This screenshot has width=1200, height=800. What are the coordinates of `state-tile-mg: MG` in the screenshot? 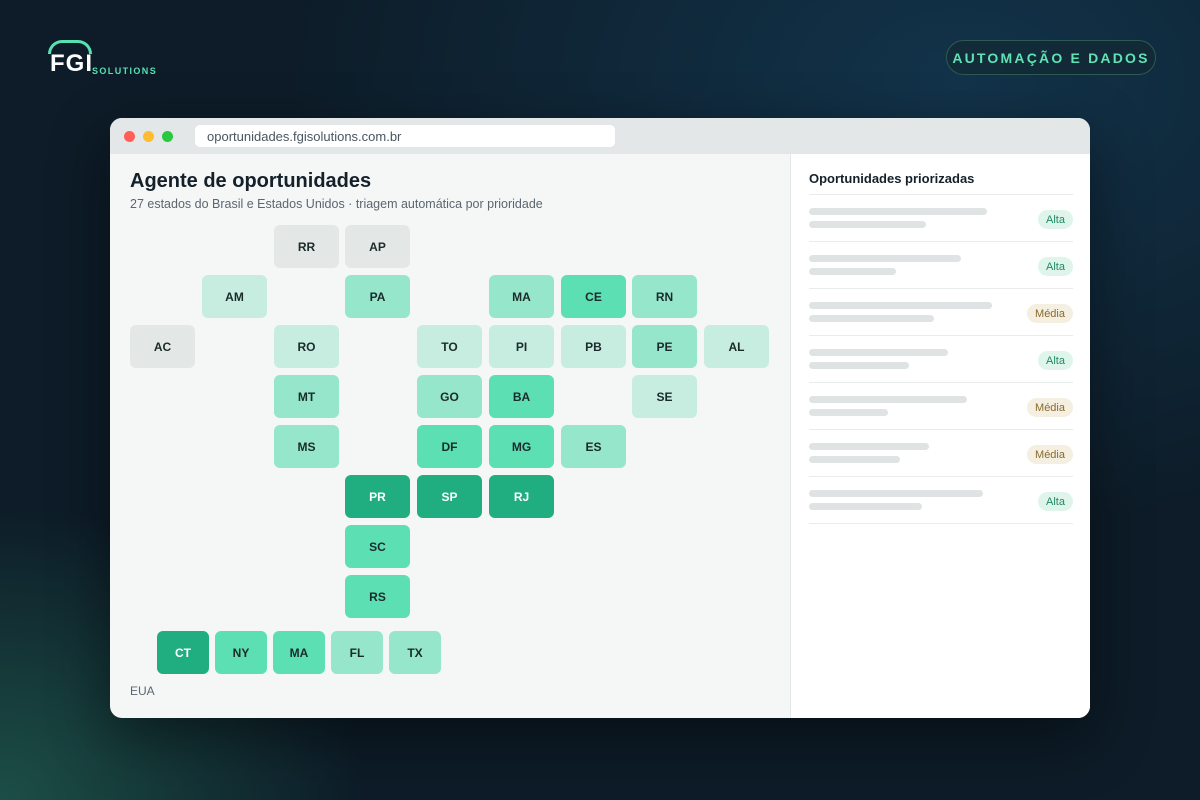 It's located at (521, 446).